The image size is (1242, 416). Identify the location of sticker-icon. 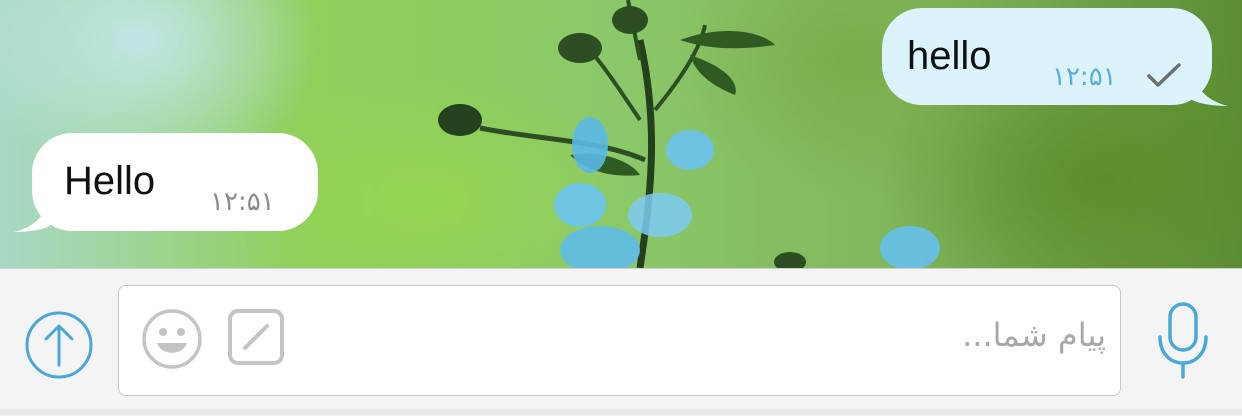
(256, 337).